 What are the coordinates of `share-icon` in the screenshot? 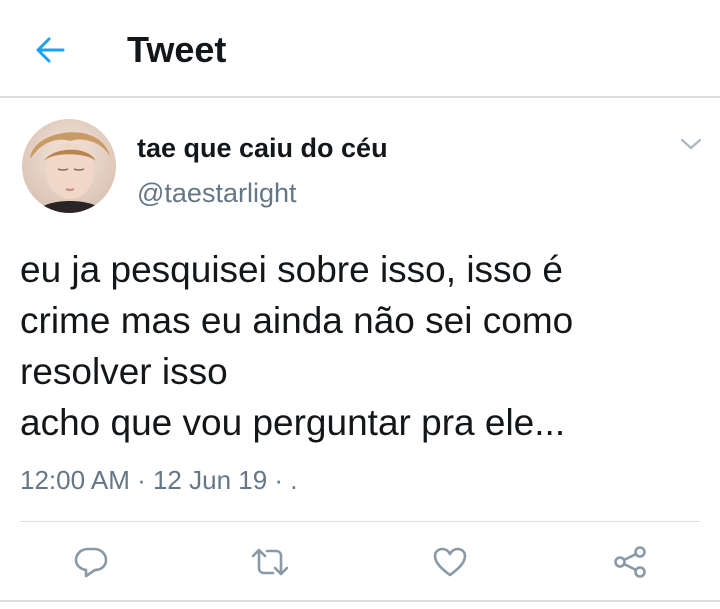 It's located at (630, 562).